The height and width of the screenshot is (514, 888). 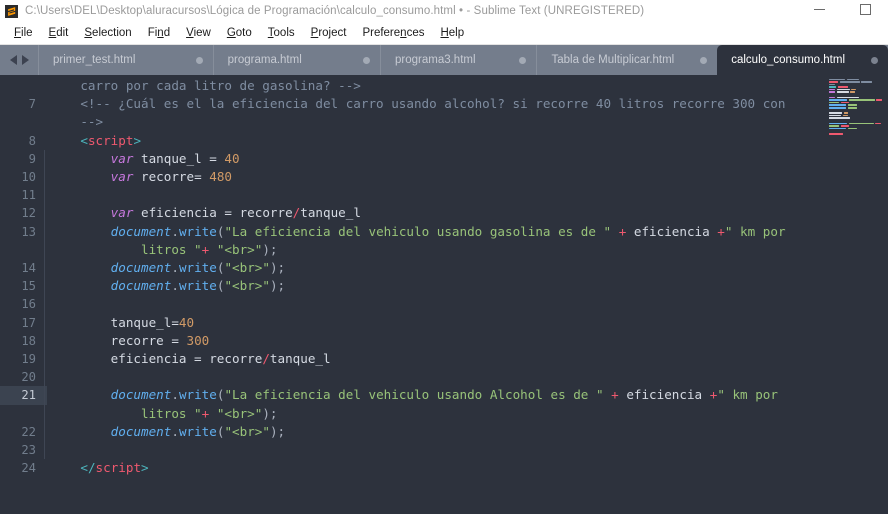 I want to click on code-line: 9 var tanque_l = 40, so click(x=413, y=159).